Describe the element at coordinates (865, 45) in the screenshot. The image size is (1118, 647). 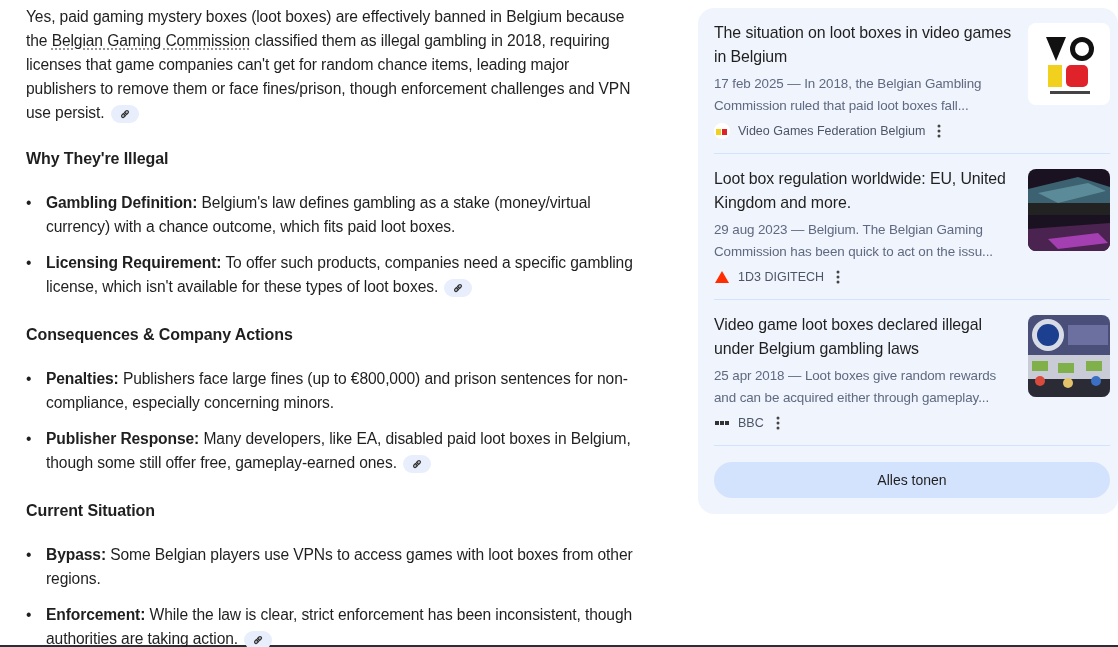
I see `source-title: The situation on loot boxes in video games in Belgium` at that location.